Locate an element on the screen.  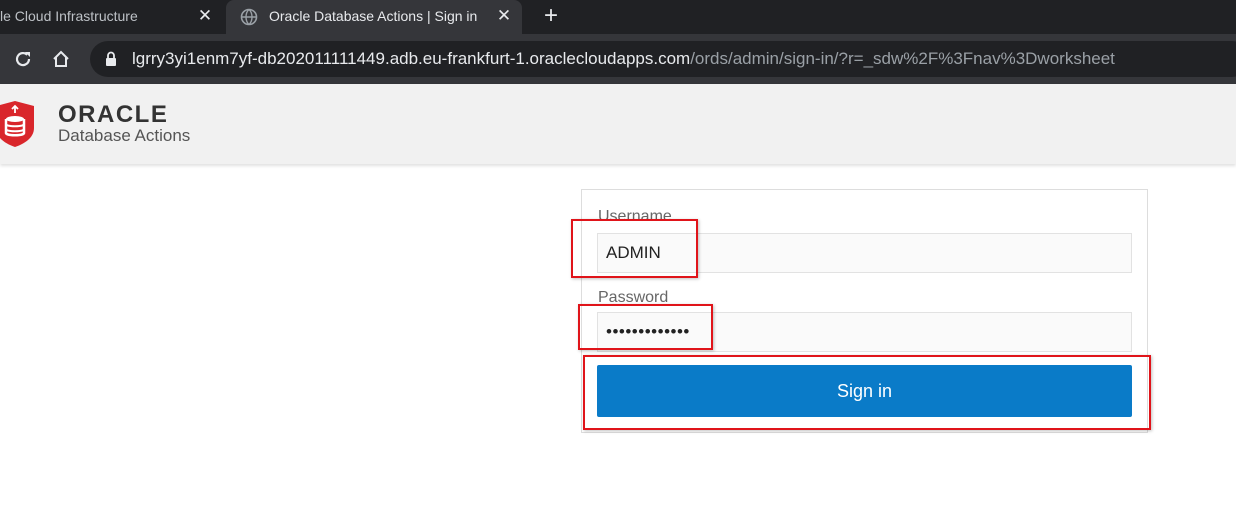
oracle-logo: ORACLE is located at coordinates (113, 114).